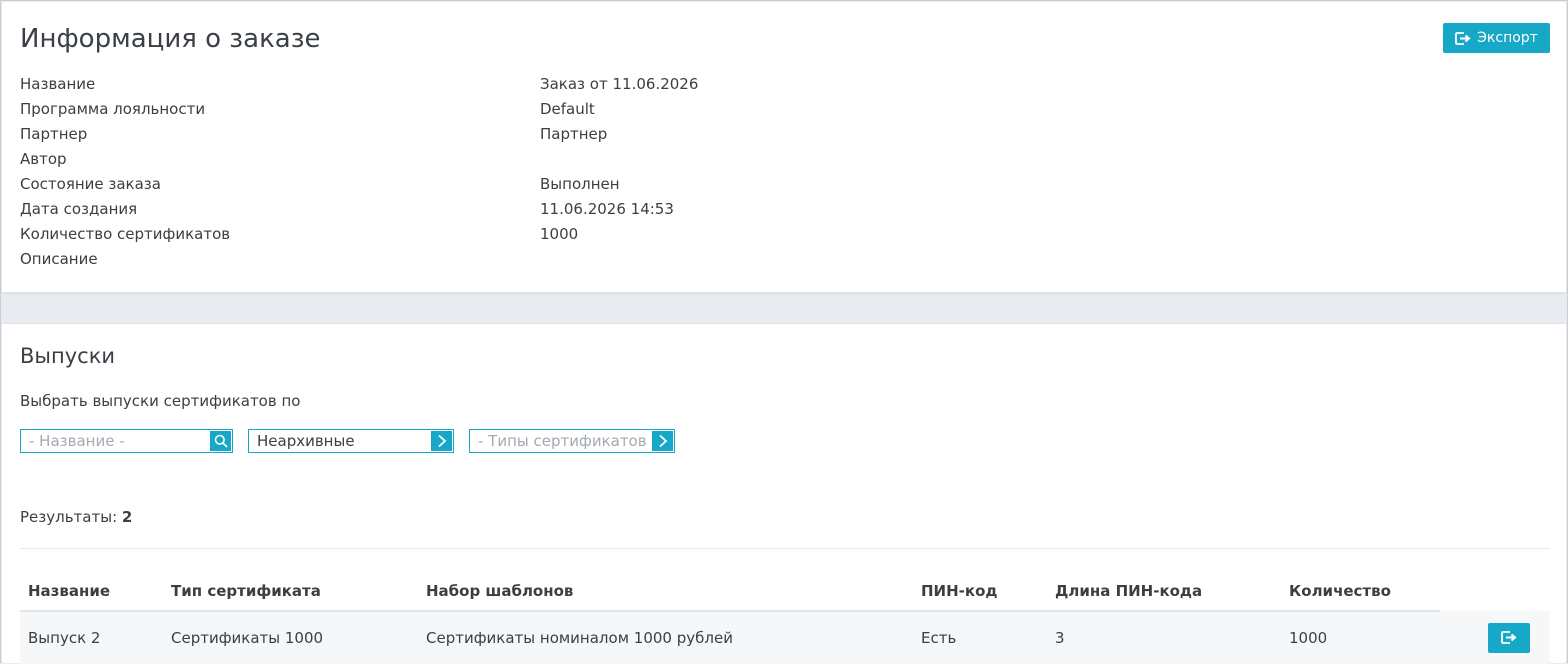 Image resolution: width=1568 pixels, height=664 pixels. What do you see at coordinates (1495, 591) in the screenshot?
I see `column-header-actions` at bounding box center [1495, 591].